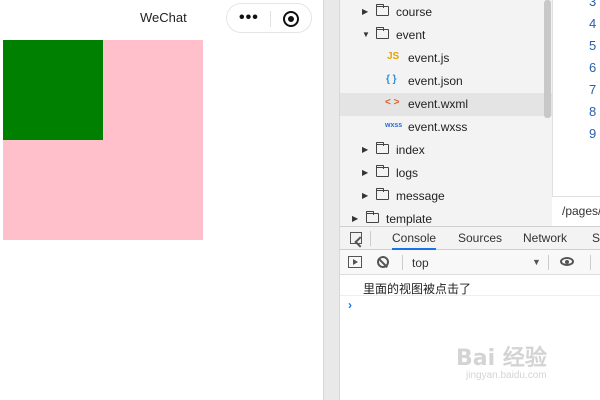  Describe the element at coordinates (411, 35) in the screenshot. I see `tree-item-label: event` at that location.